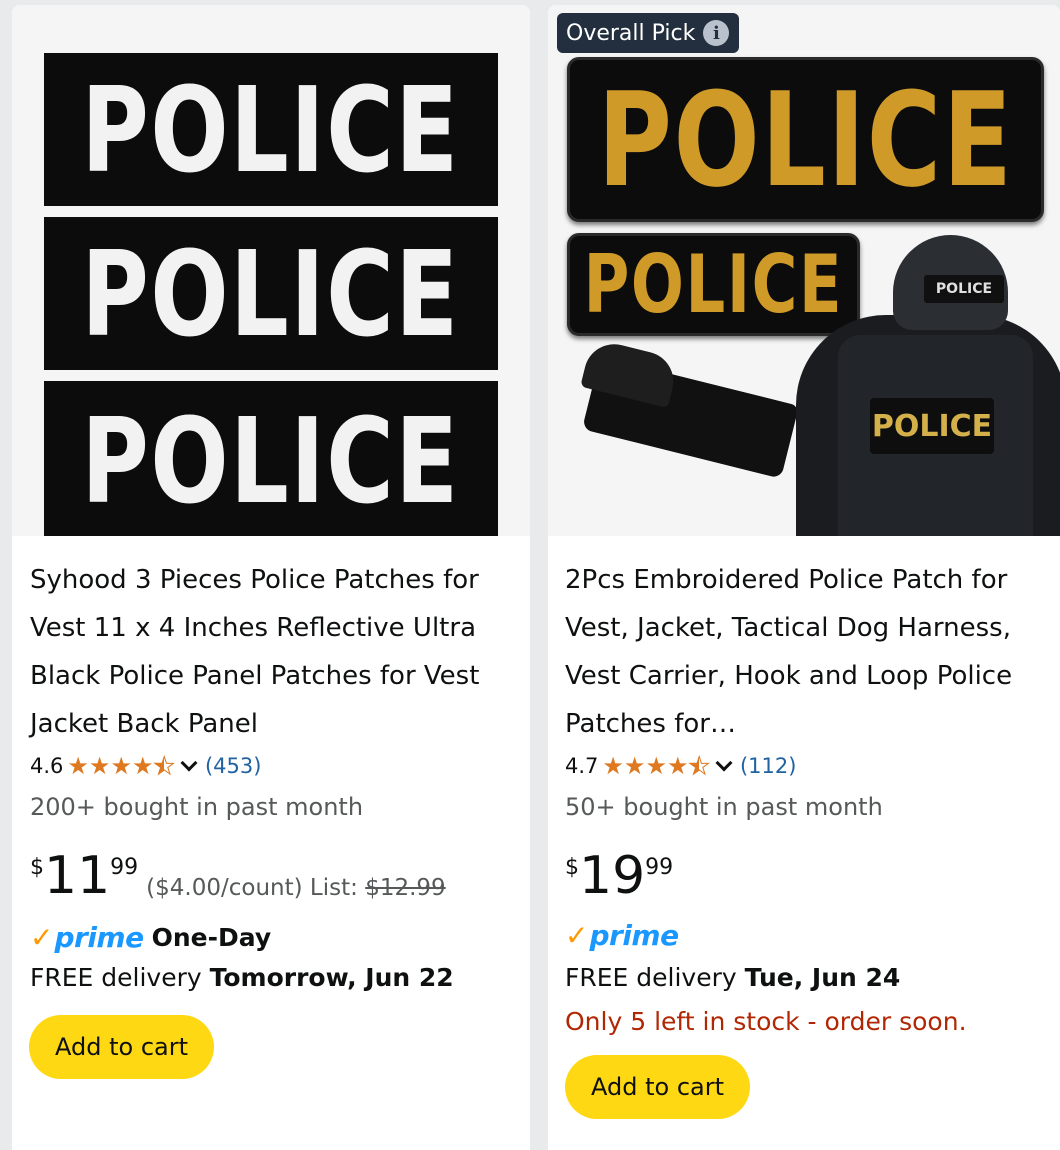  Describe the element at coordinates (733, 977) in the screenshot. I see `delivery-info: FREE delivery Tue, Jun 24` at that location.